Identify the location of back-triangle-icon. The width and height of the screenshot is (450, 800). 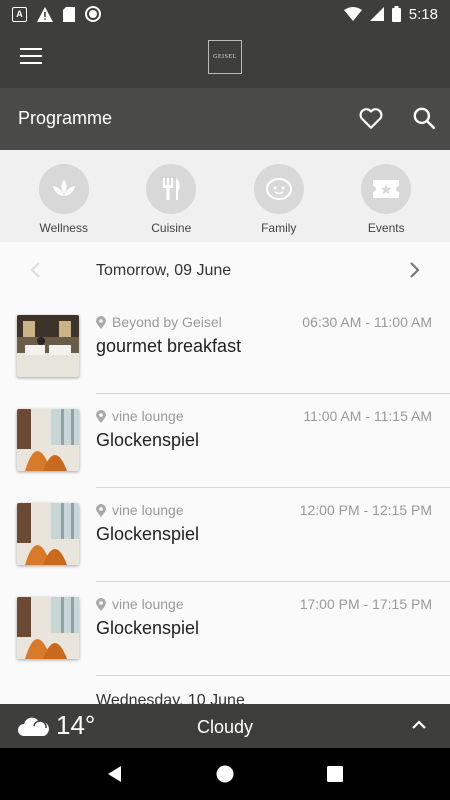
(114, 774).